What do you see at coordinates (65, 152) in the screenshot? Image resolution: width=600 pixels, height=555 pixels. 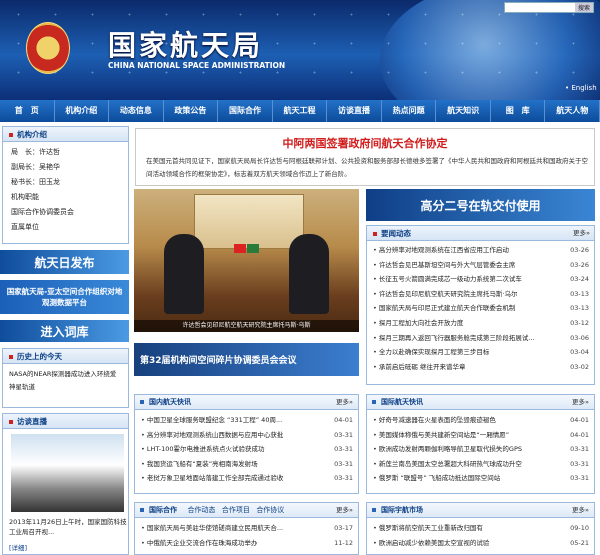 I see `org-item: 局 长：许达哲` at bounding box center [65, 152].